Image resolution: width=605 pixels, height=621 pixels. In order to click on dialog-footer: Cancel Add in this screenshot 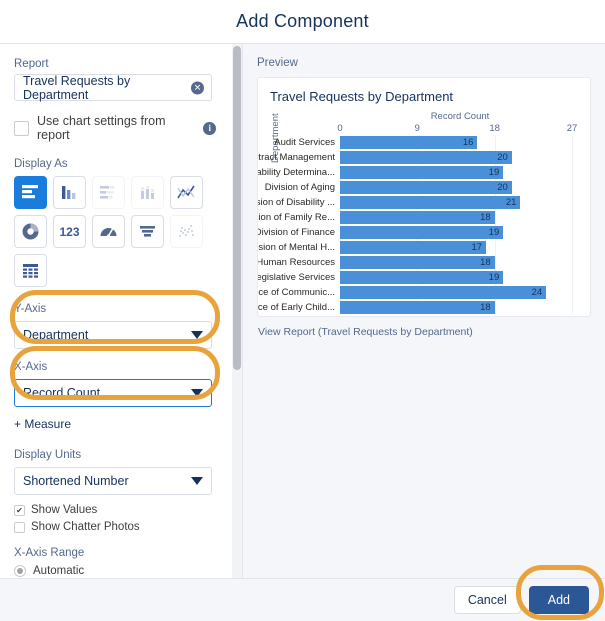, I will do `click(302, 599)`.